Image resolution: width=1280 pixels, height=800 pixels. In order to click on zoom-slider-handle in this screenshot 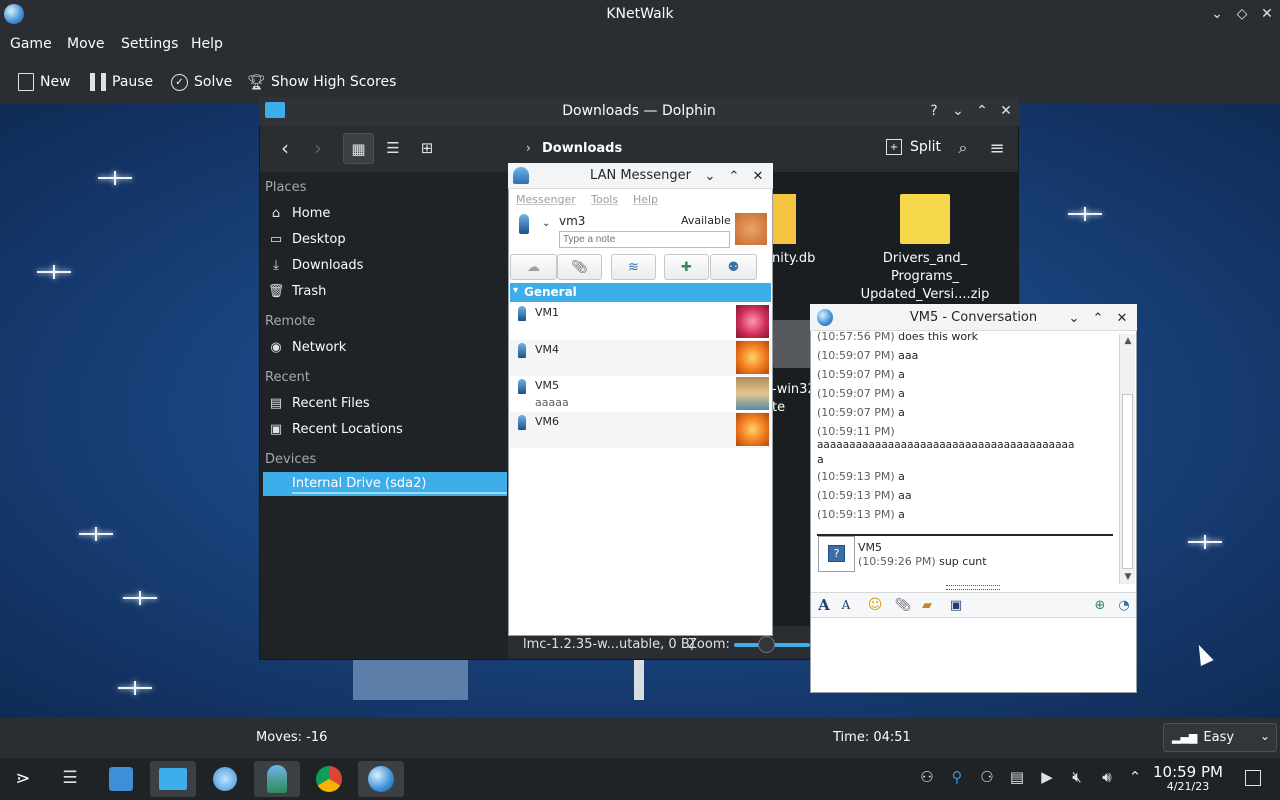, I will do `click(766, 644)`.